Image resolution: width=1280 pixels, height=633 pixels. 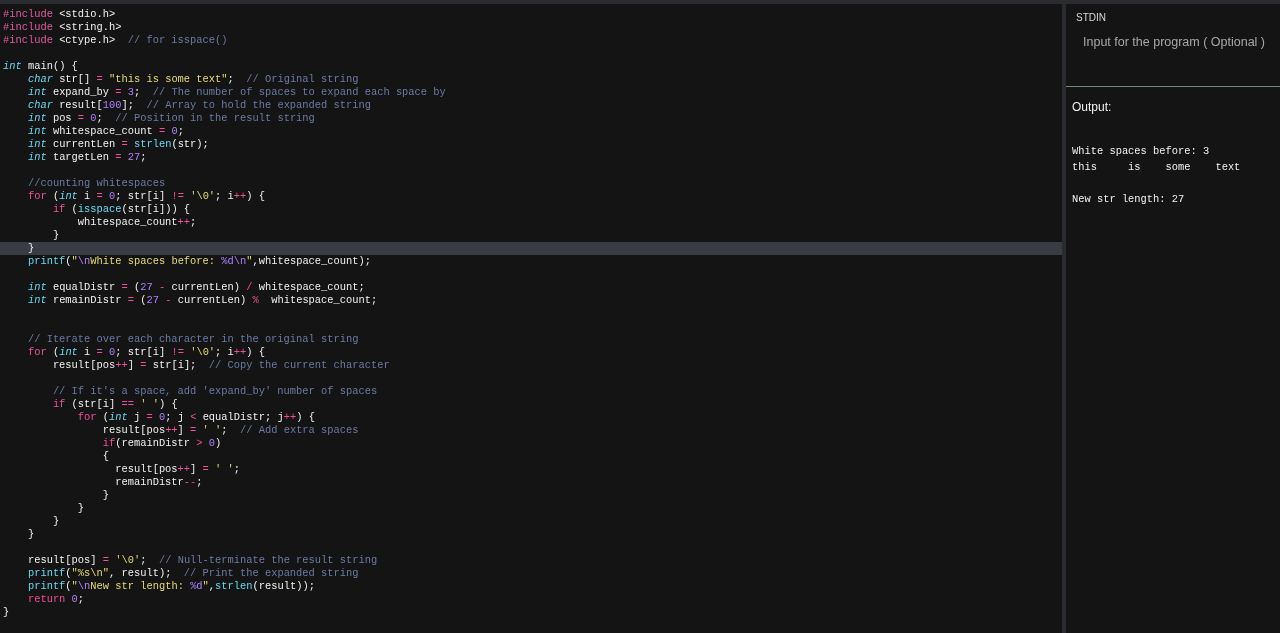 What do you see at coordinates (236, 92) in the screenshot?
I see `code-line: int expand_by = 3; // The number of spaces to expand each space by` at bounding box center [236, 92].